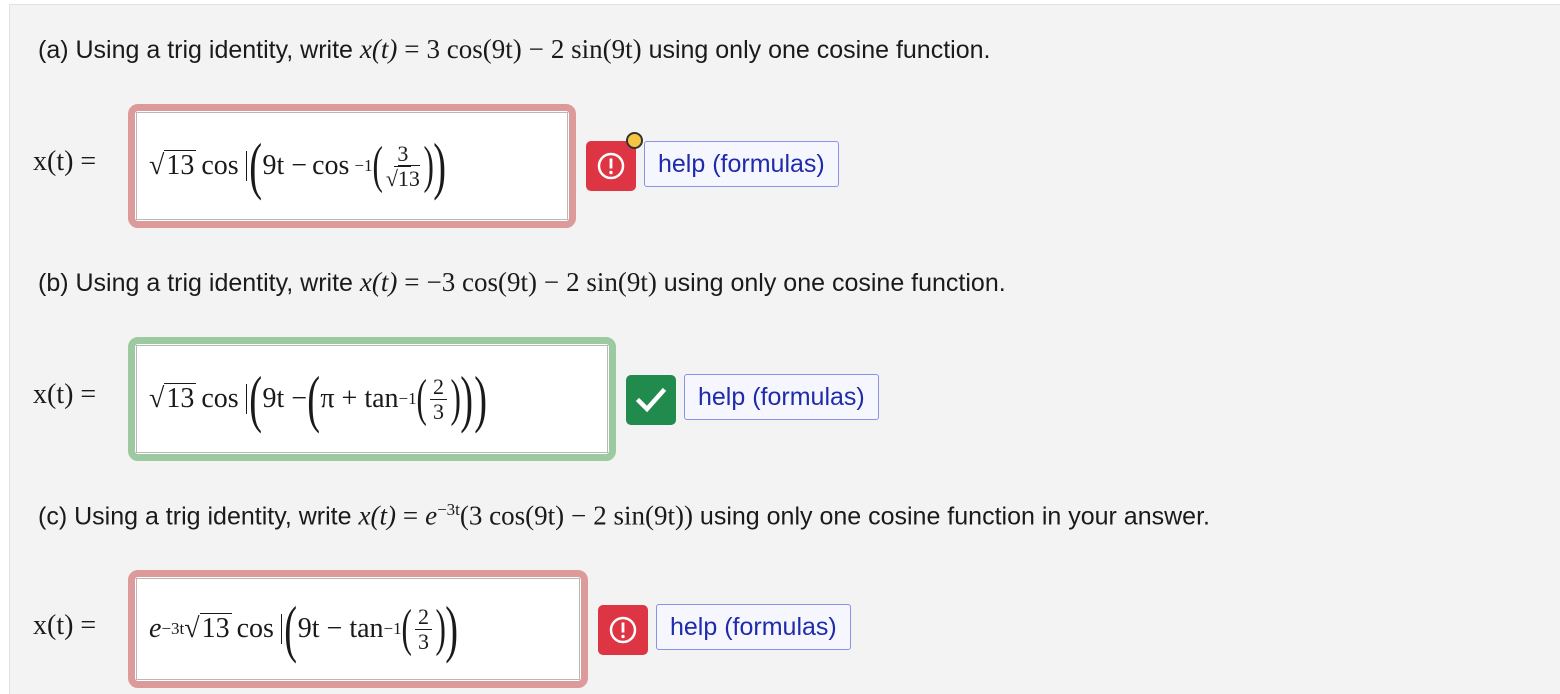  Describe the element at coordinates (781, 397) in the screenshot. I see `help-formulas-link-b: help (formulas)` at that location.